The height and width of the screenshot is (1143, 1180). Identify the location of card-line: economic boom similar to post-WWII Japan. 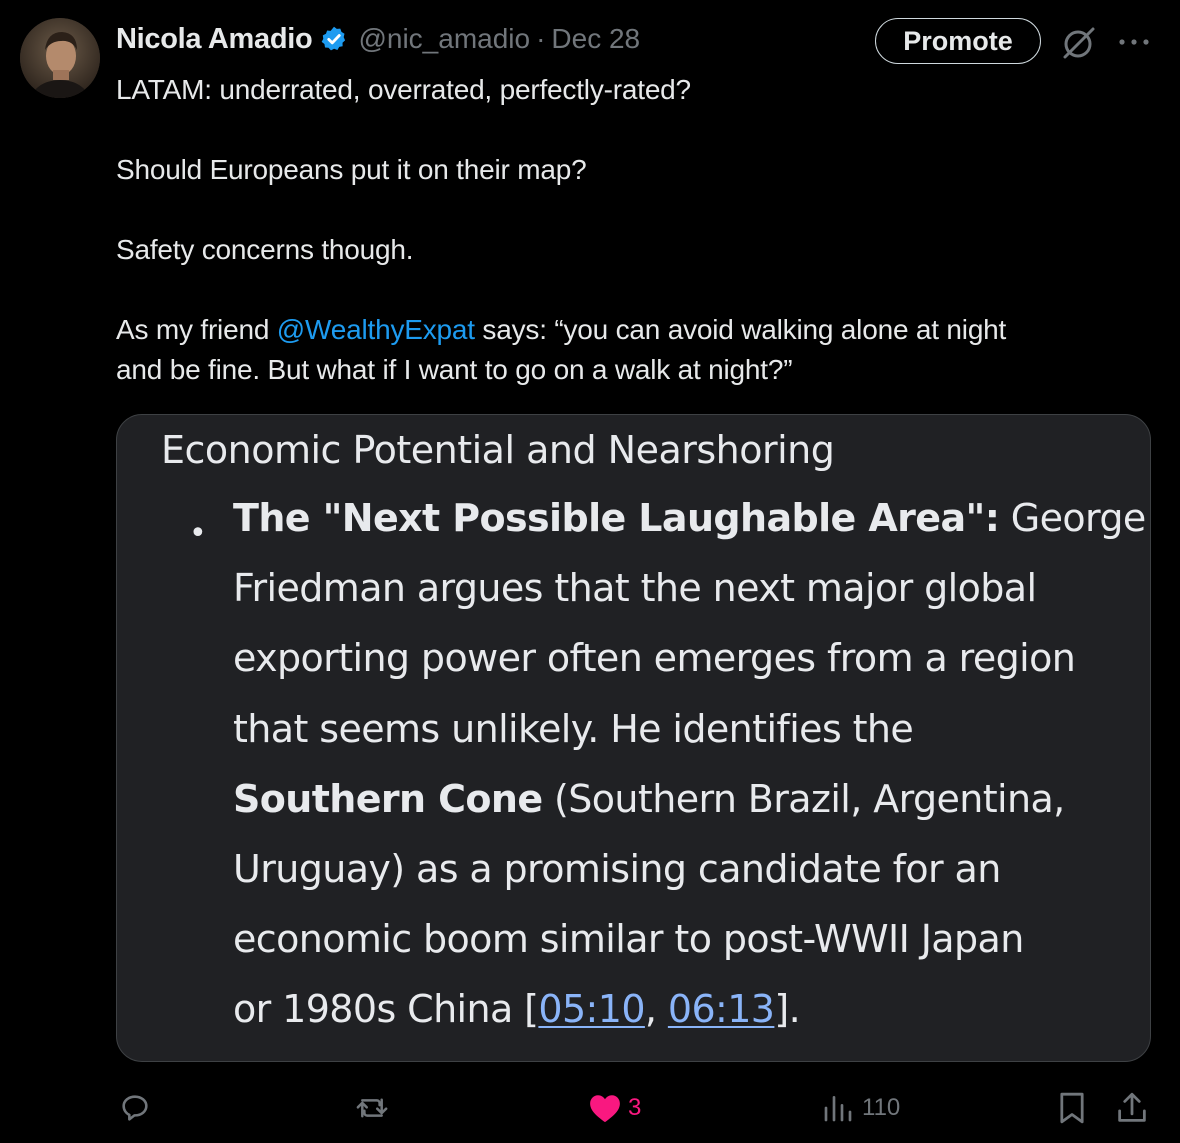
(628, 939).